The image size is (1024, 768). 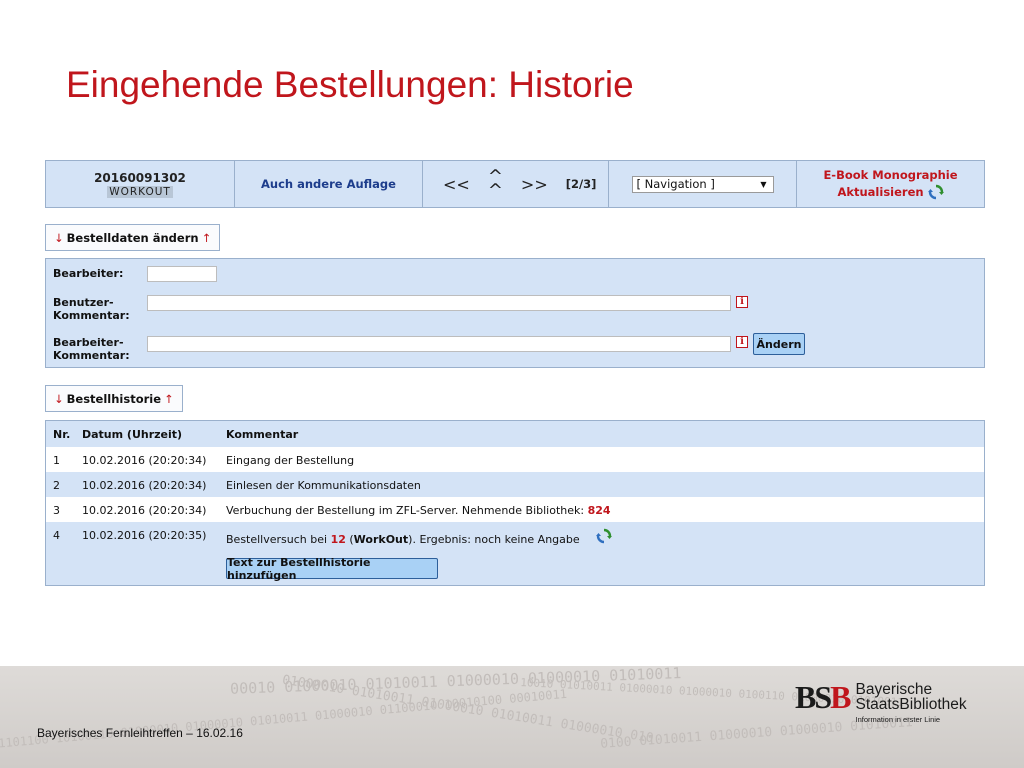 I want to click on refresh-link: Aktualisieren, so click(x=890, y=192).